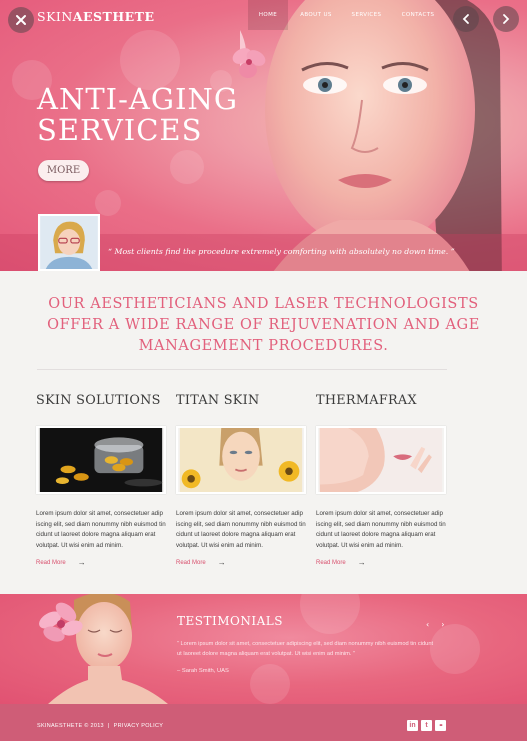  I want to click on close-button, so click(21, 20).